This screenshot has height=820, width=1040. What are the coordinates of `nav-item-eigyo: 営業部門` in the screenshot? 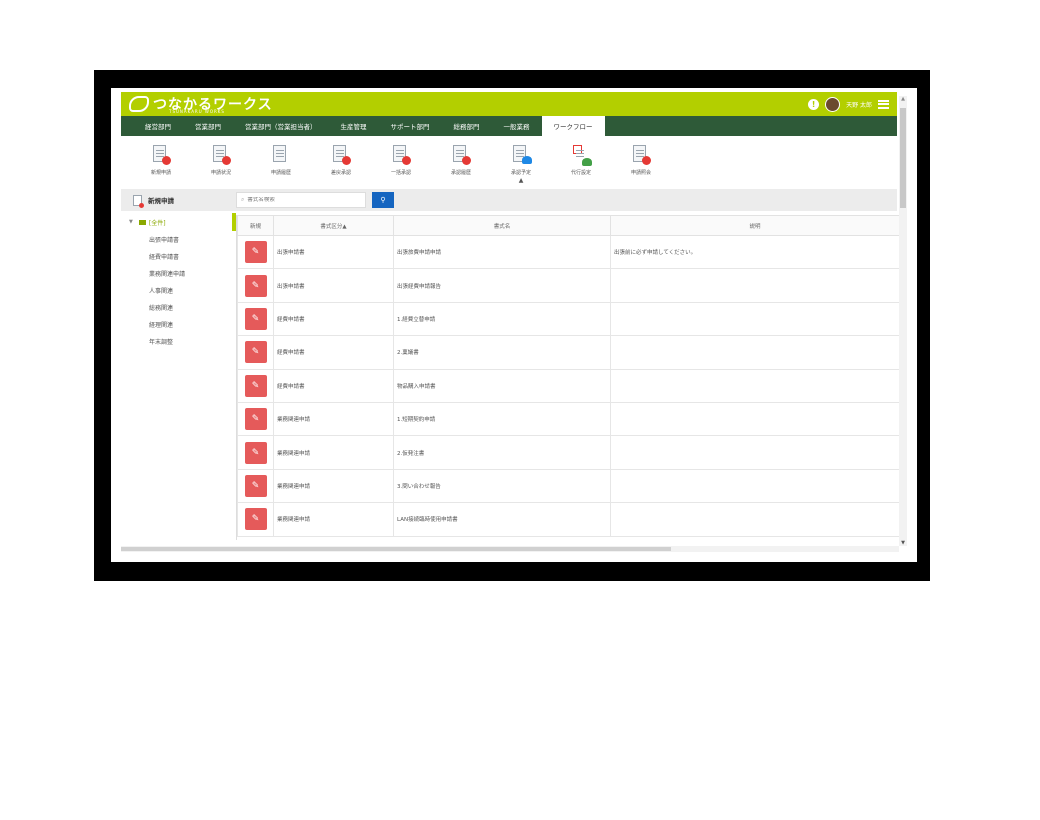 It's located at (208, 126).